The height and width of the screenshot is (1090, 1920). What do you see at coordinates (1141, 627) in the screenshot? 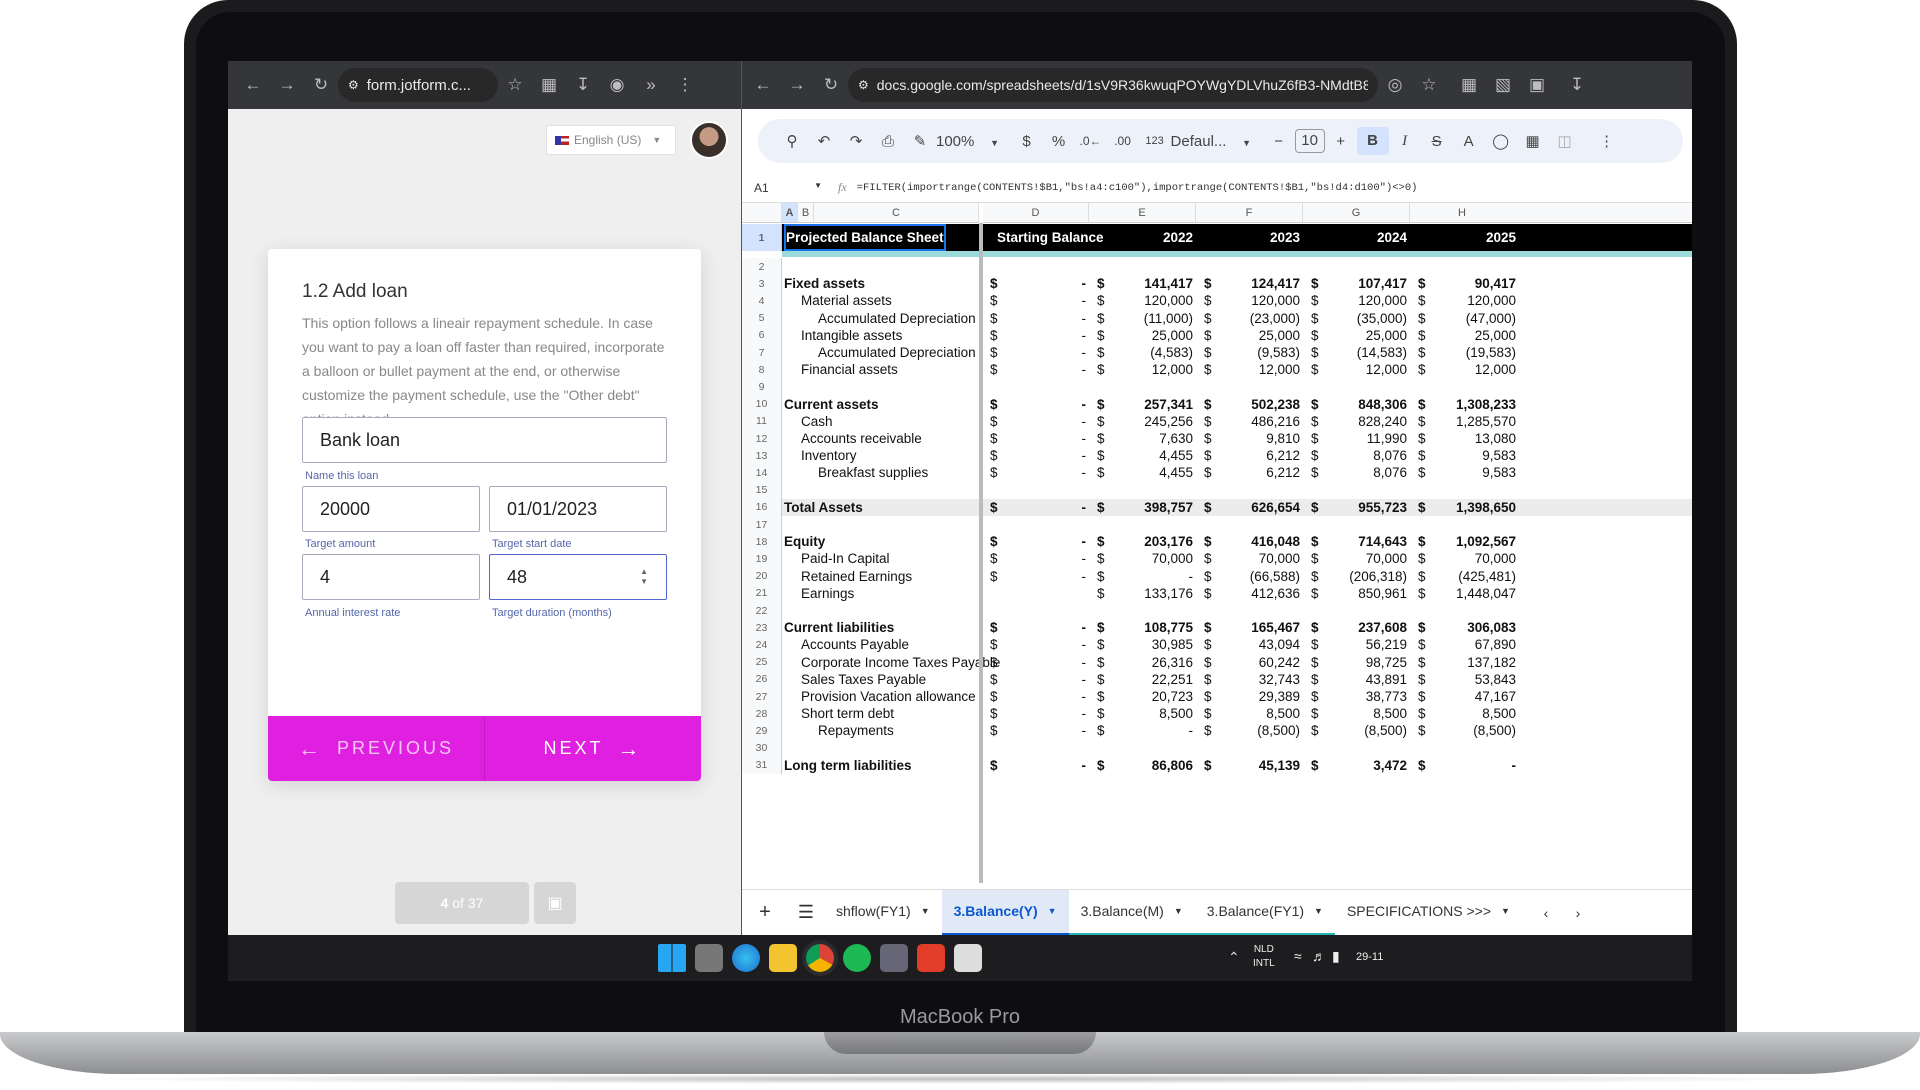
I see `cell-e: 108,775` at bounding box center [1141, 627].